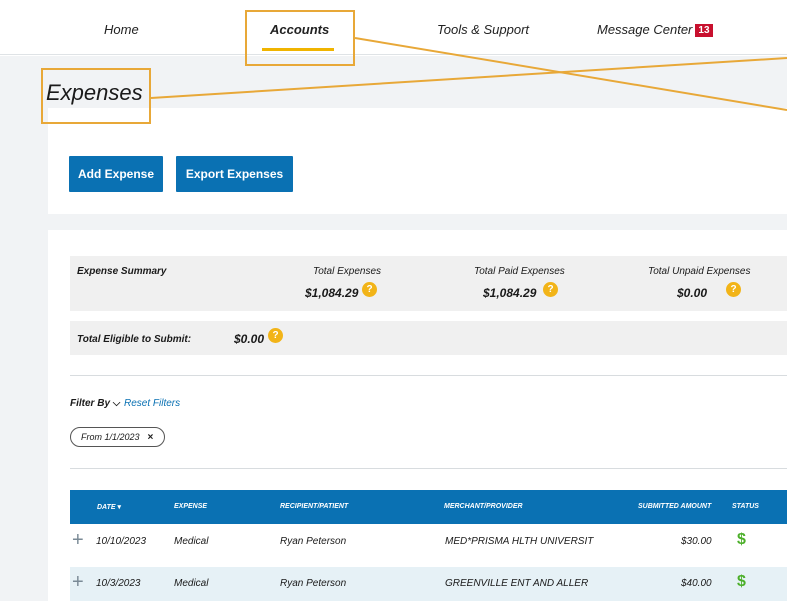 Image resolution: width=787 pixels, height=601 pixels. I want to click on cell-merchant: GREENVILLE ENT AND ALLER, so click(517, 583).